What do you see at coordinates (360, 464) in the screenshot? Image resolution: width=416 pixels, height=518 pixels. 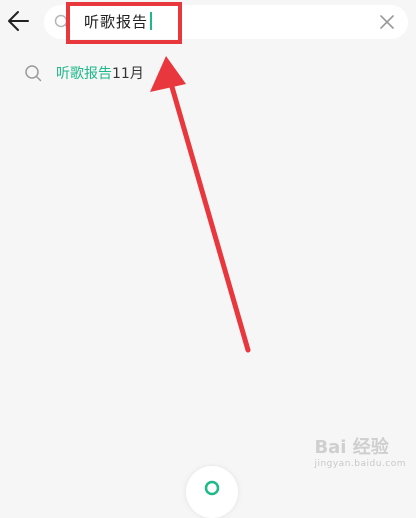 I see `watermark-url: jingyan.baidu.com` at bounding box center [360, 464].